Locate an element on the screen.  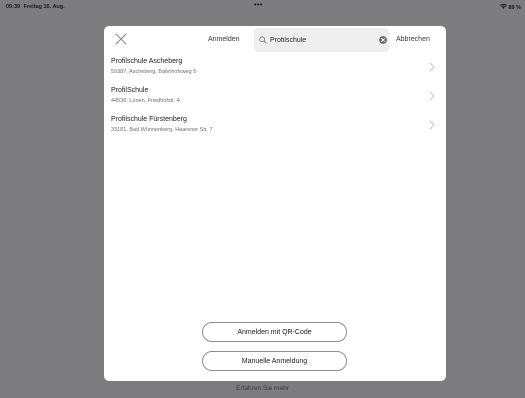
multitasking-dots: ••• is located at coordinates (258, 5).